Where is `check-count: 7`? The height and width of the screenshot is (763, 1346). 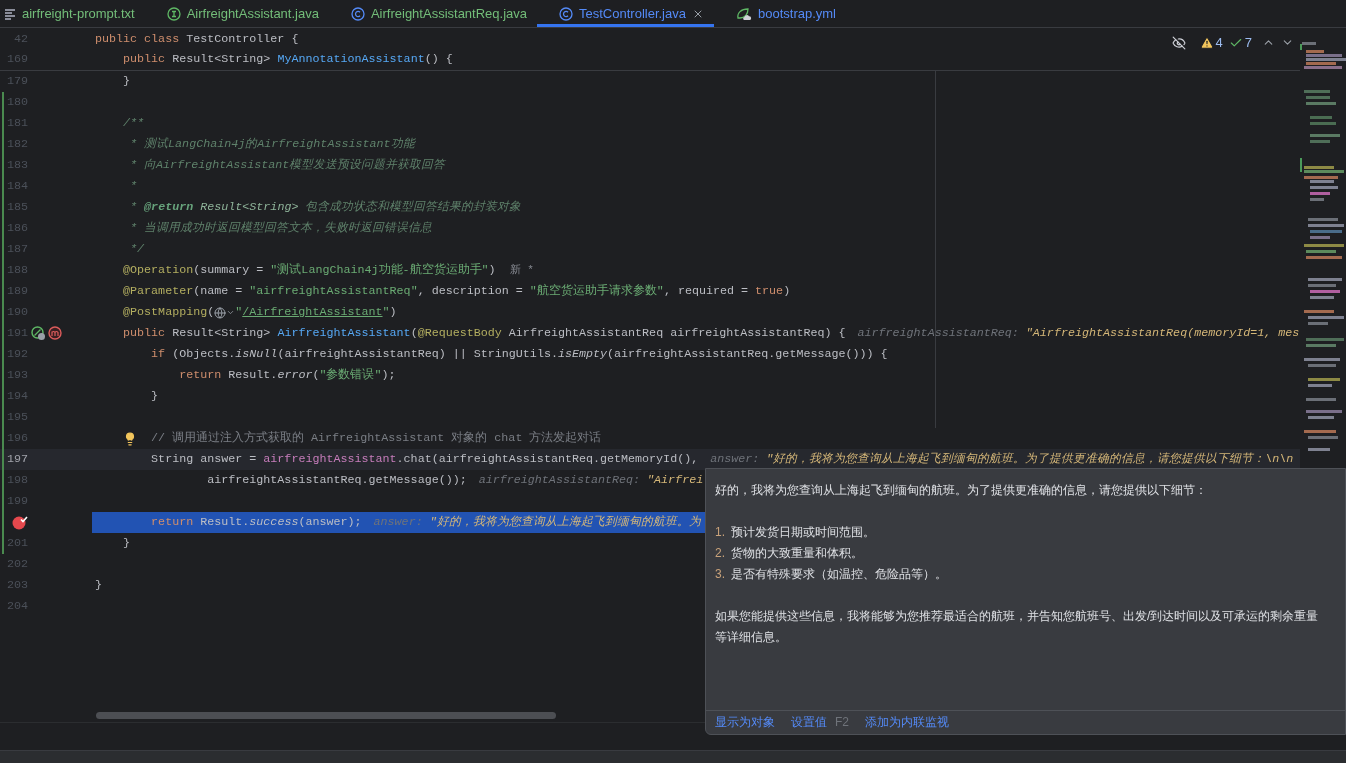
check-count: 7 is located at coordinates (1248, 43).